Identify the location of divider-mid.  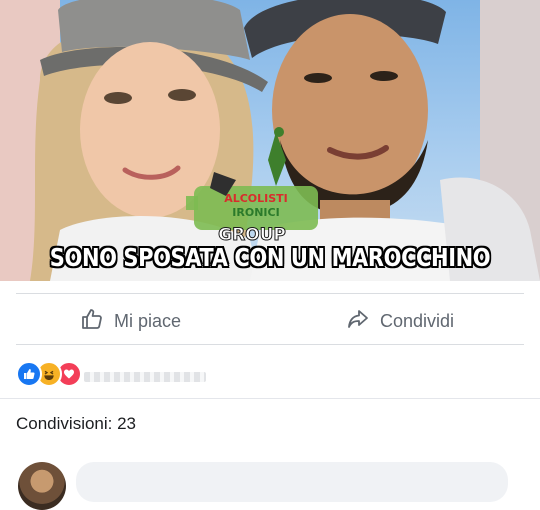
(270, 344).